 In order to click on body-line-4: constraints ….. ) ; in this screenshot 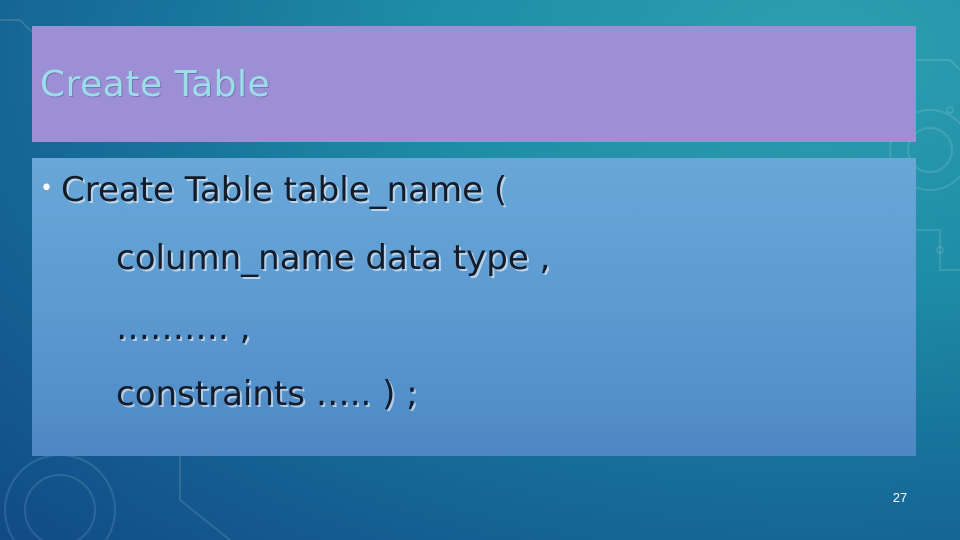, I will do `click(267, 394)`.